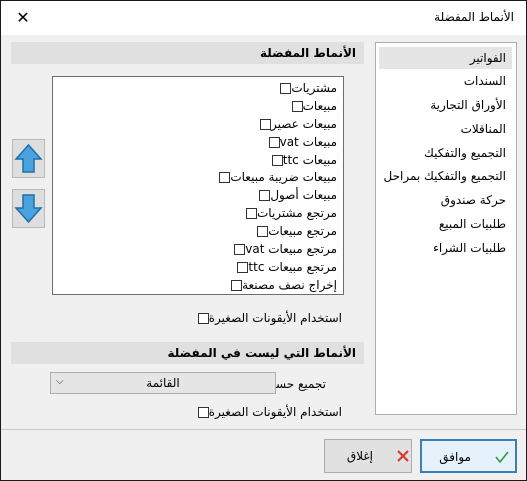  What do you see at coordinates (187, 353) in the screenshot?
I see `non-favorites-header: الأنماط التي ليست في المفضلة` at bounding box center [187, 353].